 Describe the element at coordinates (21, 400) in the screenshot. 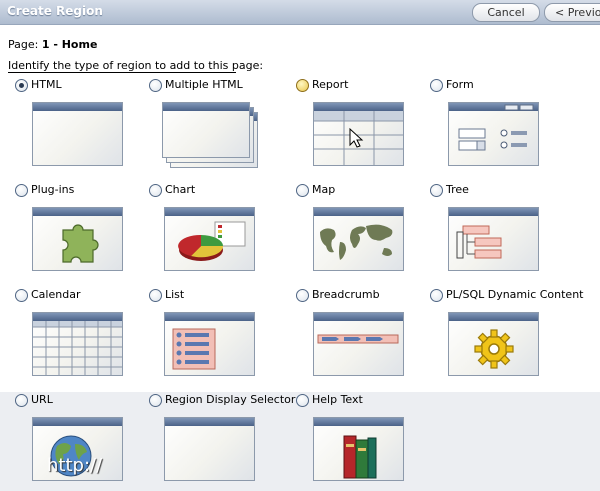

I see `radio-url` at that location.